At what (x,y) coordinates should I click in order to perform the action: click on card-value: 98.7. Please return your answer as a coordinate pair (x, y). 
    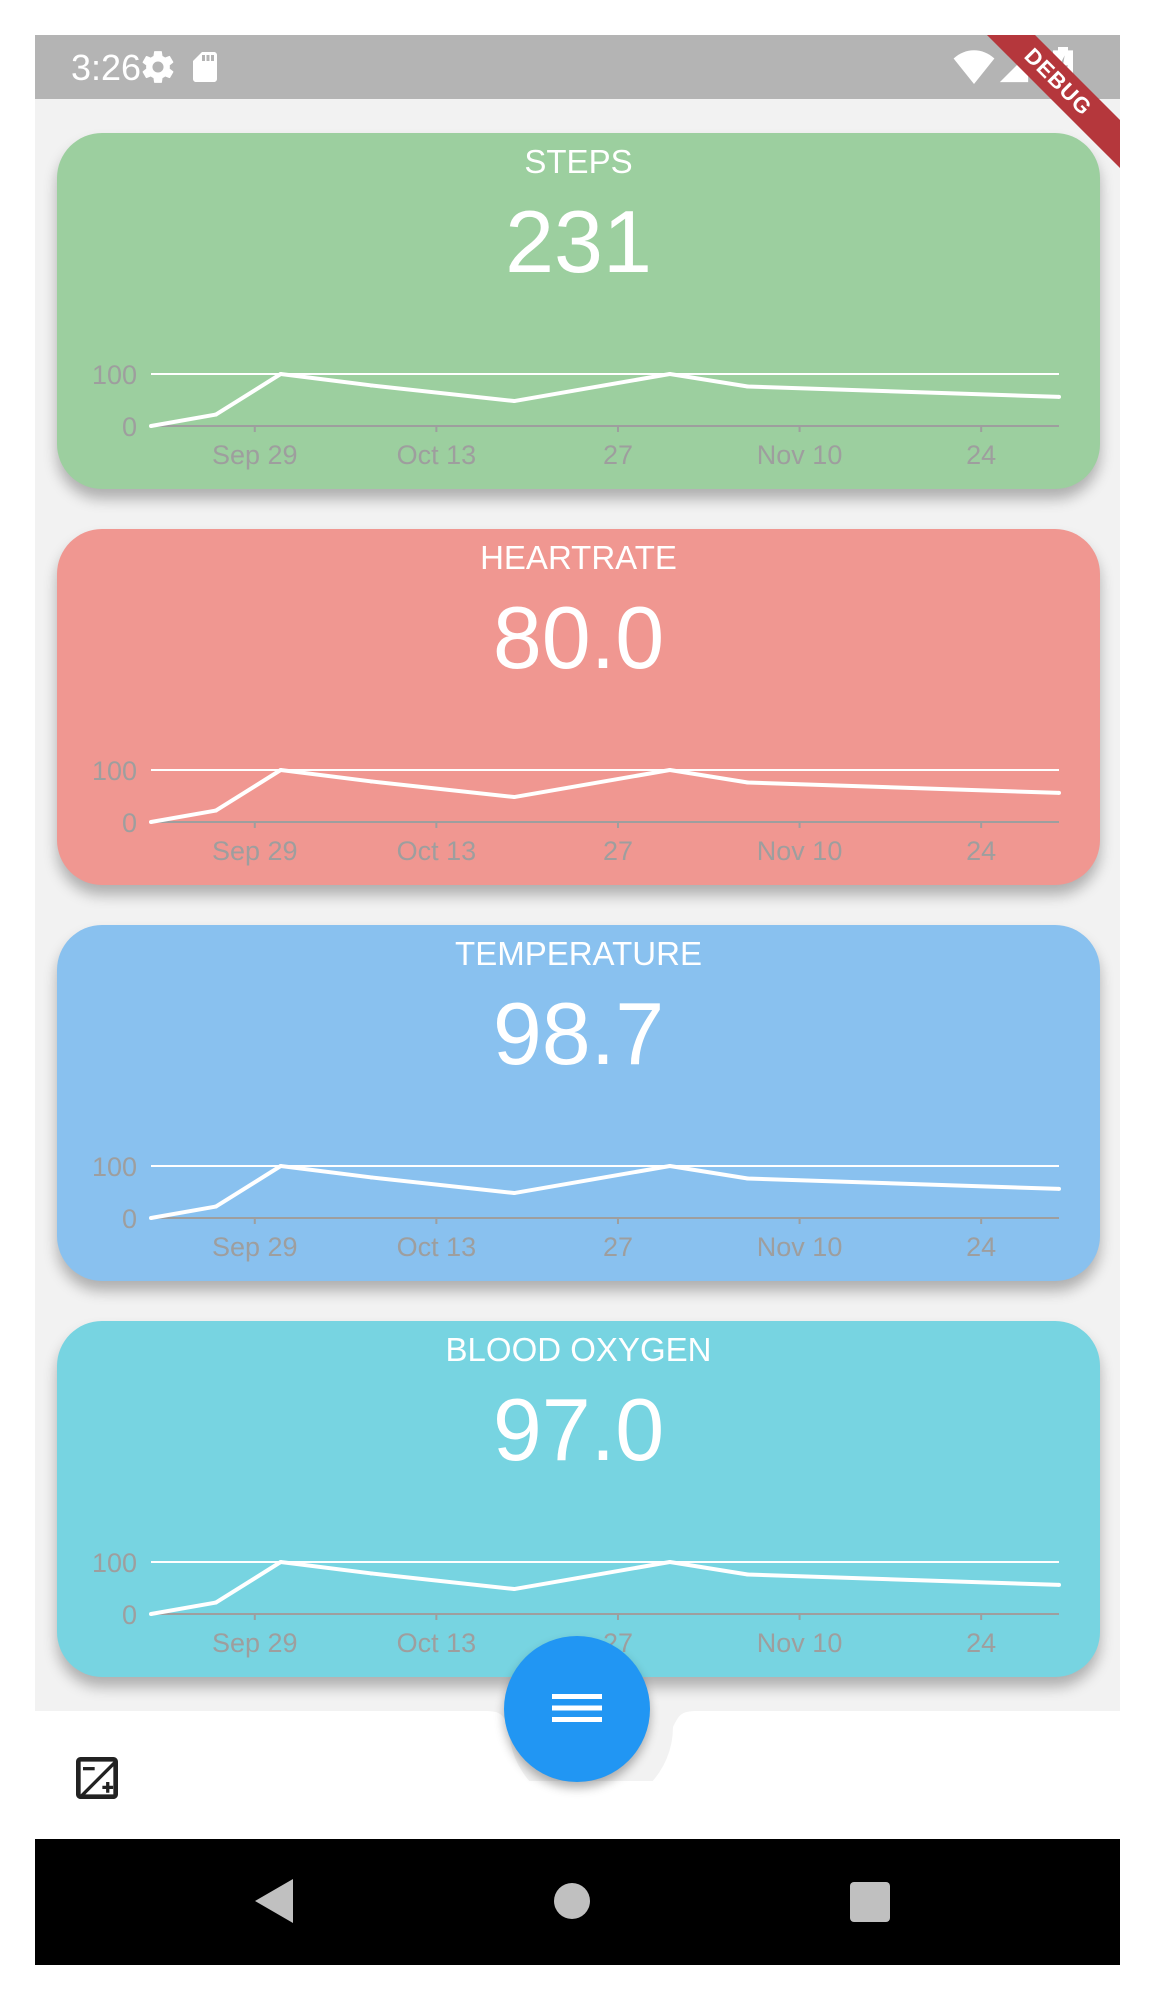
    Looking at the image, I should click on (578, 1033).